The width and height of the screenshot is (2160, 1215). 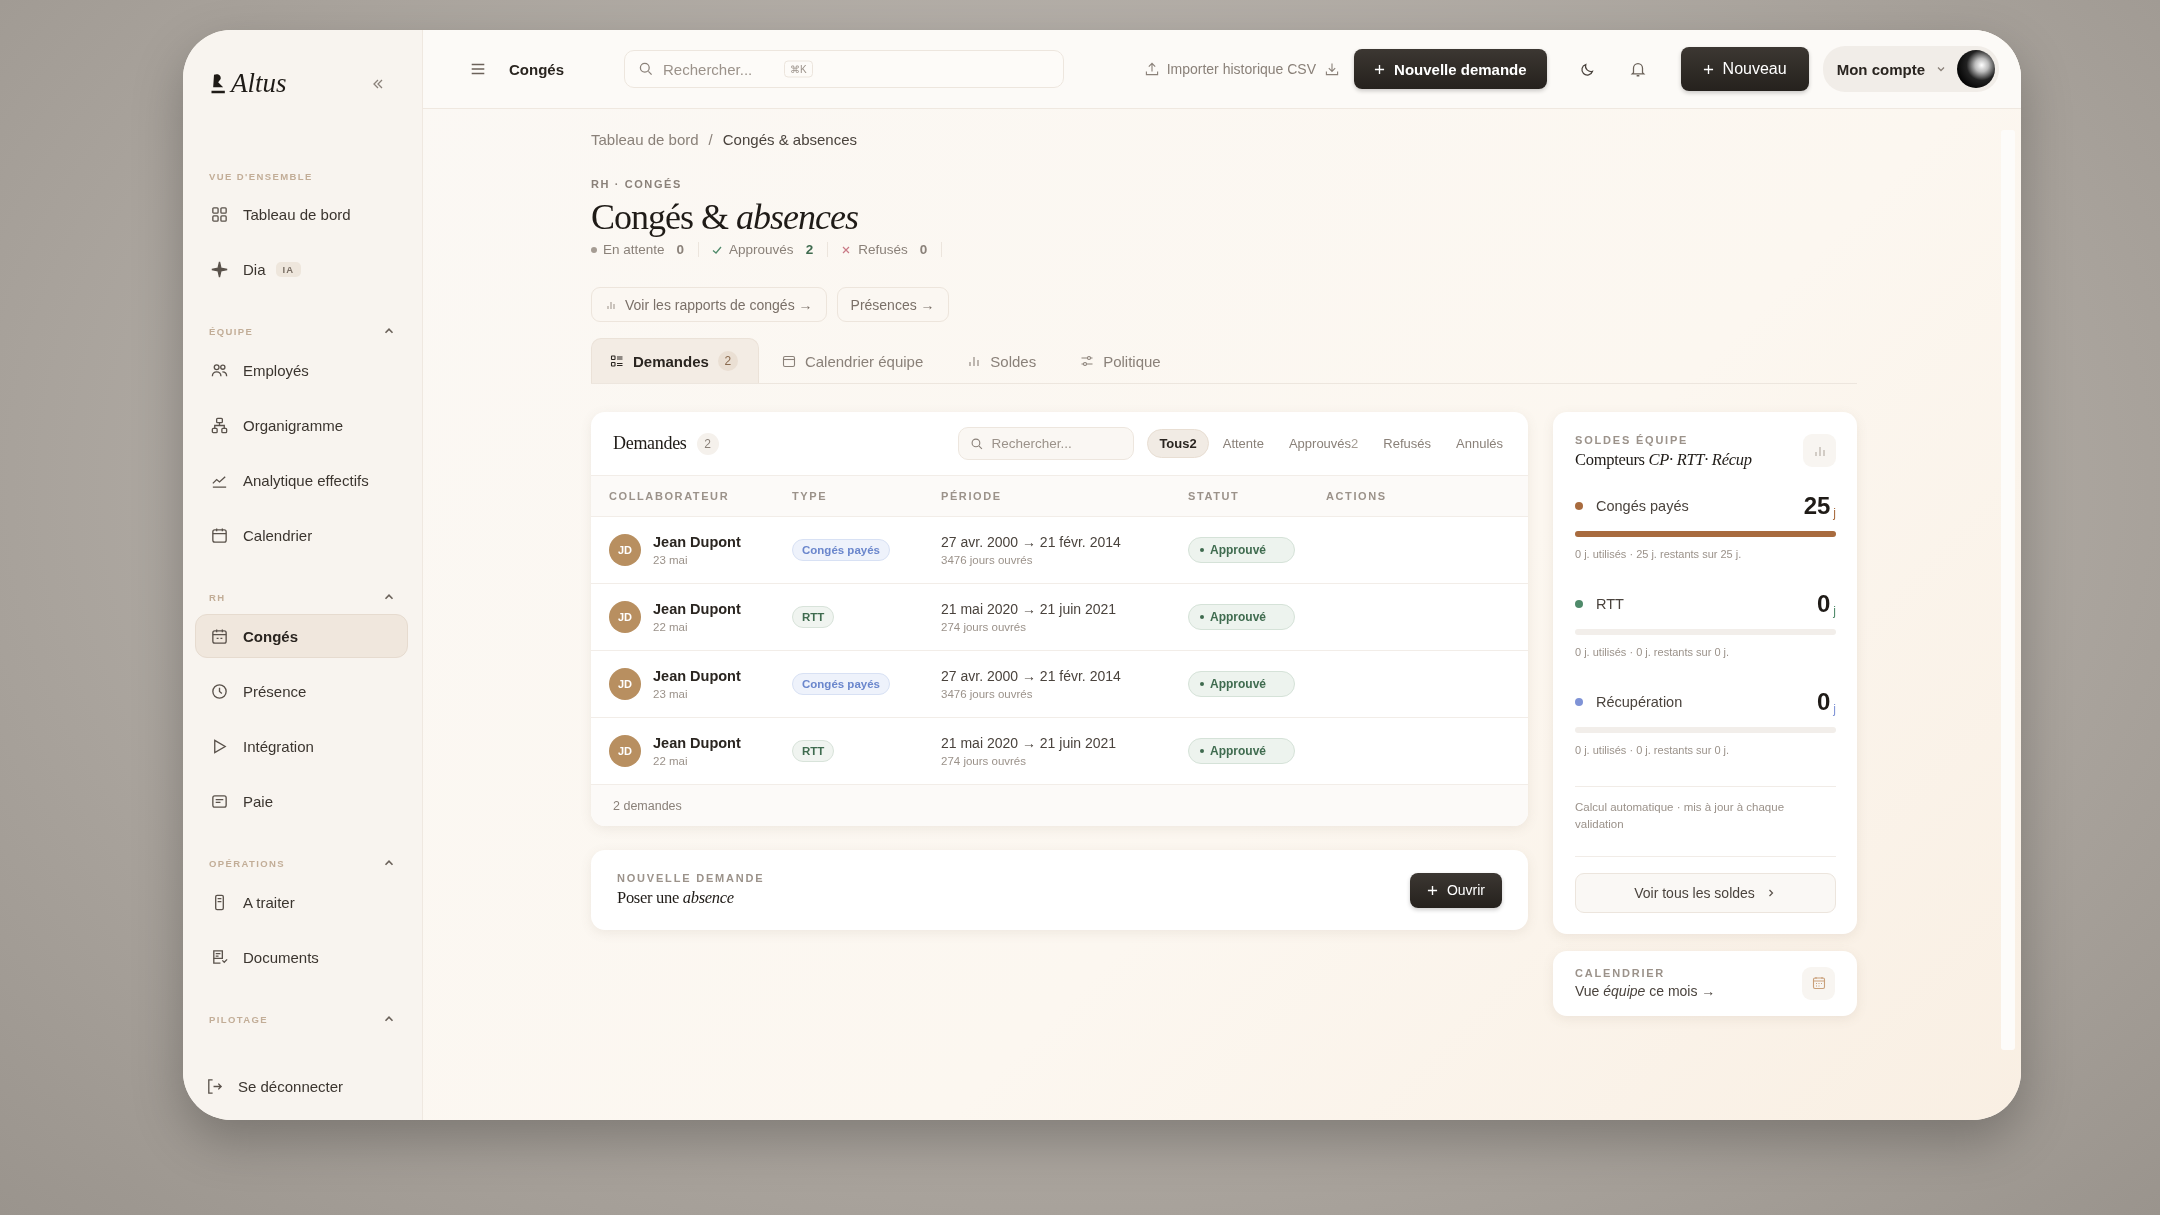 I want to click on breadcrumb-link: Tableau de bord, so click(x=645, y=139).